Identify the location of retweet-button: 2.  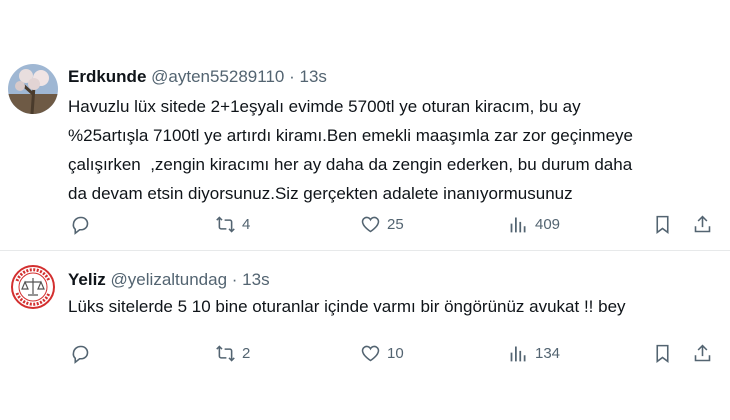
(232, 353).